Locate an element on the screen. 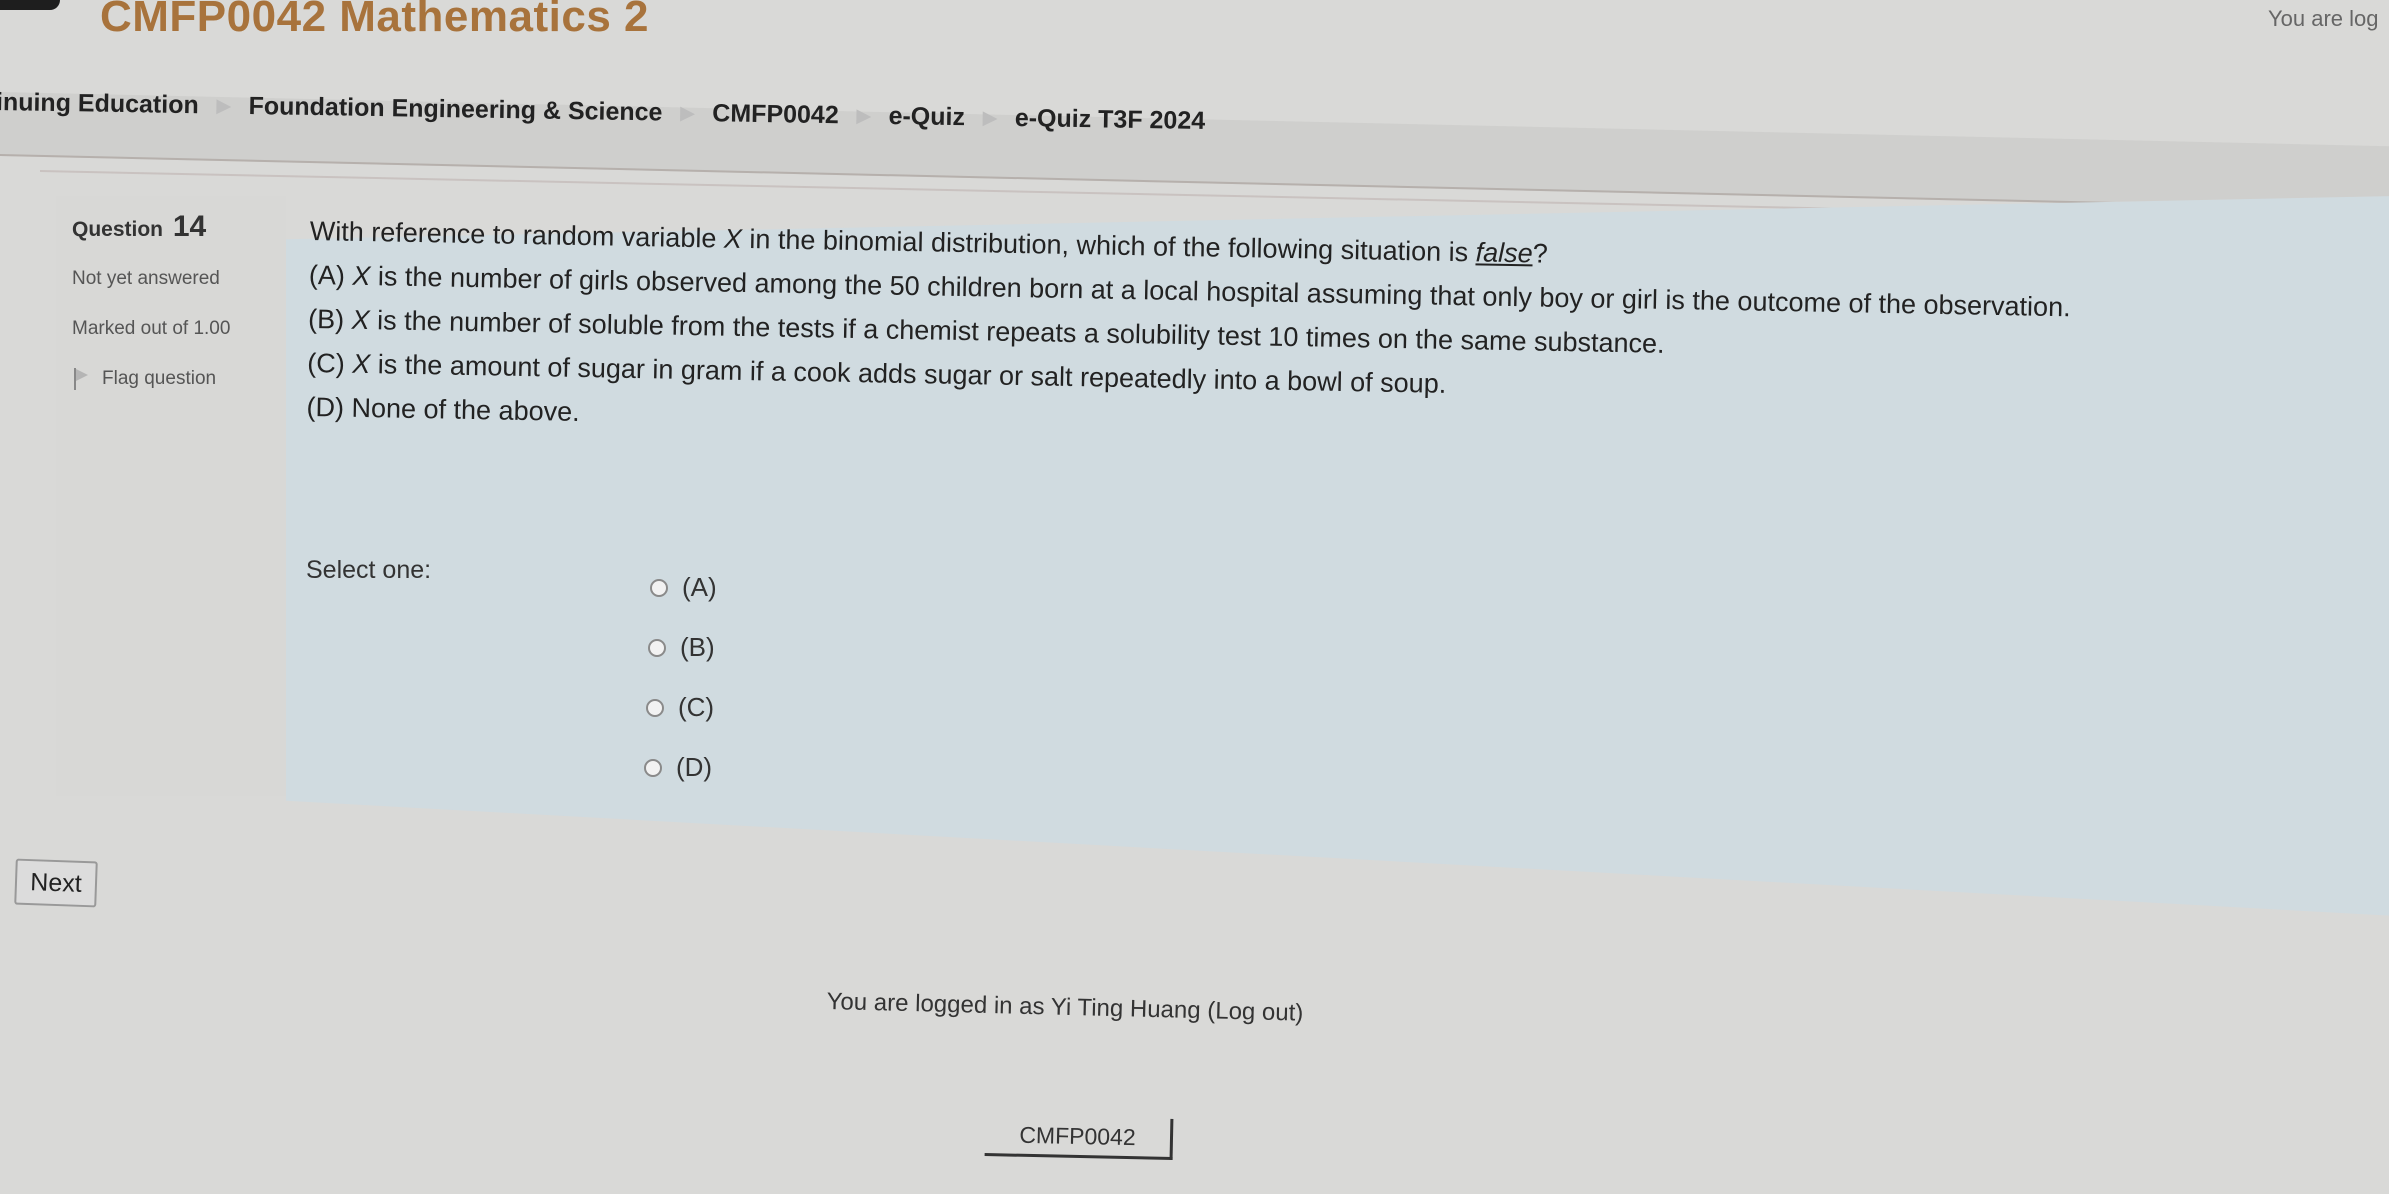 The width and height of the screenshot is (2389, 1194). answer-option-a: (A) is located at coordinates (683, 587).